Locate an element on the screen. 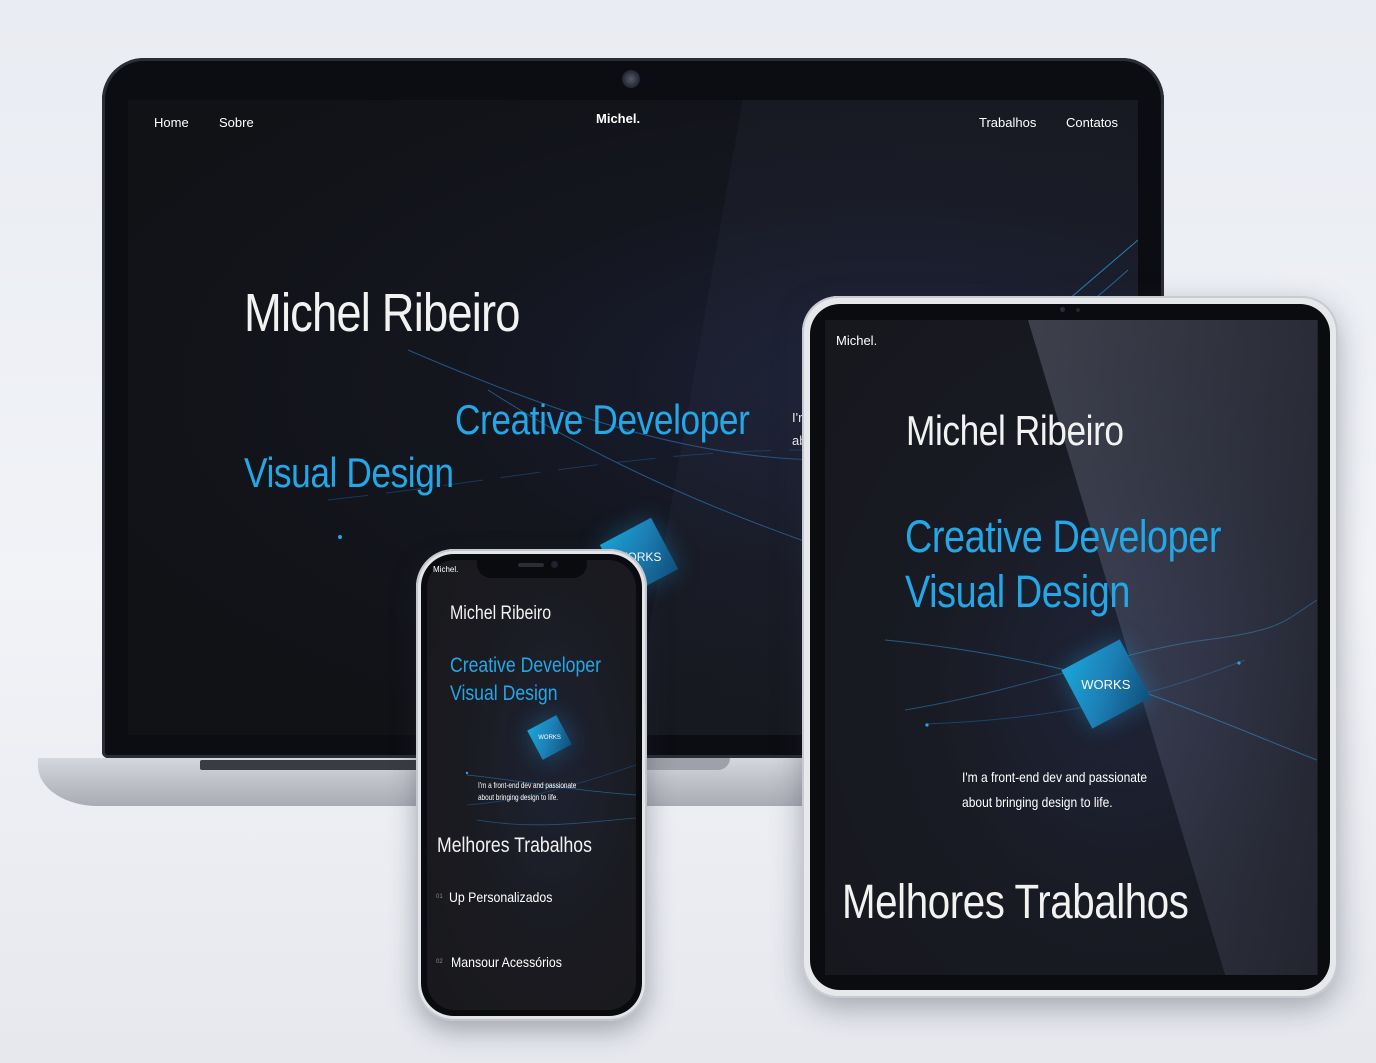  tablet-camera-icon is located at coordinates (1062, 309).